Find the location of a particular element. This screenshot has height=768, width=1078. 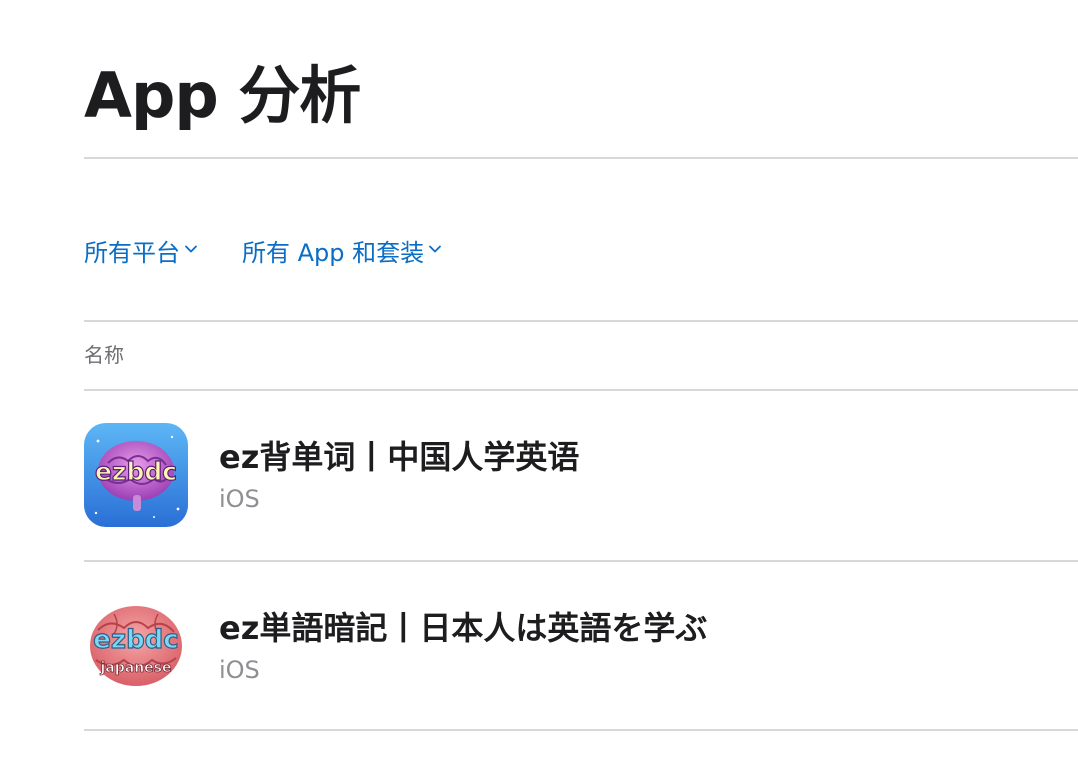

apps-filter-label: 所有 App 和套装 is located at coordinates (333, 252).